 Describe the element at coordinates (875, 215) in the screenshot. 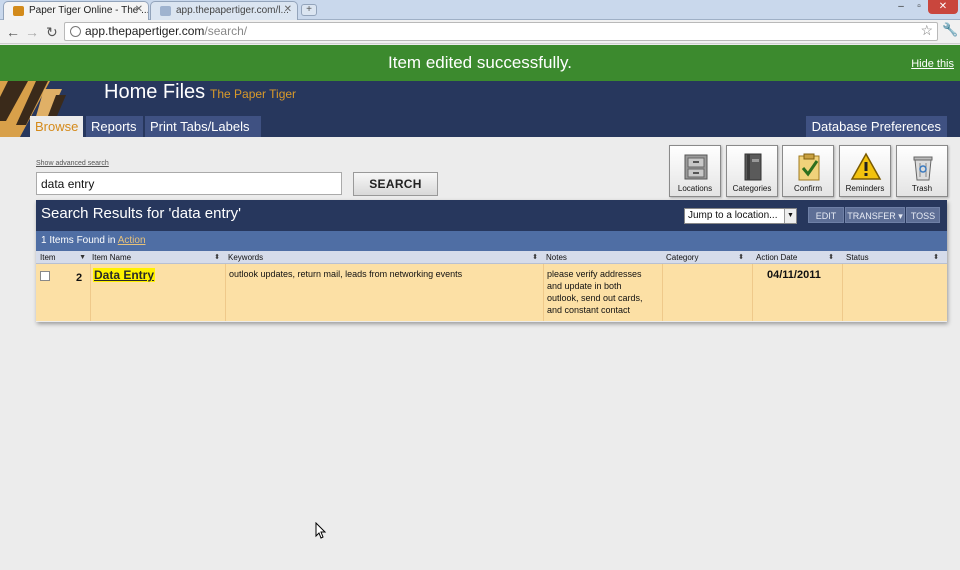

I see `transfer-button: TRANSFER ▾` at that location.